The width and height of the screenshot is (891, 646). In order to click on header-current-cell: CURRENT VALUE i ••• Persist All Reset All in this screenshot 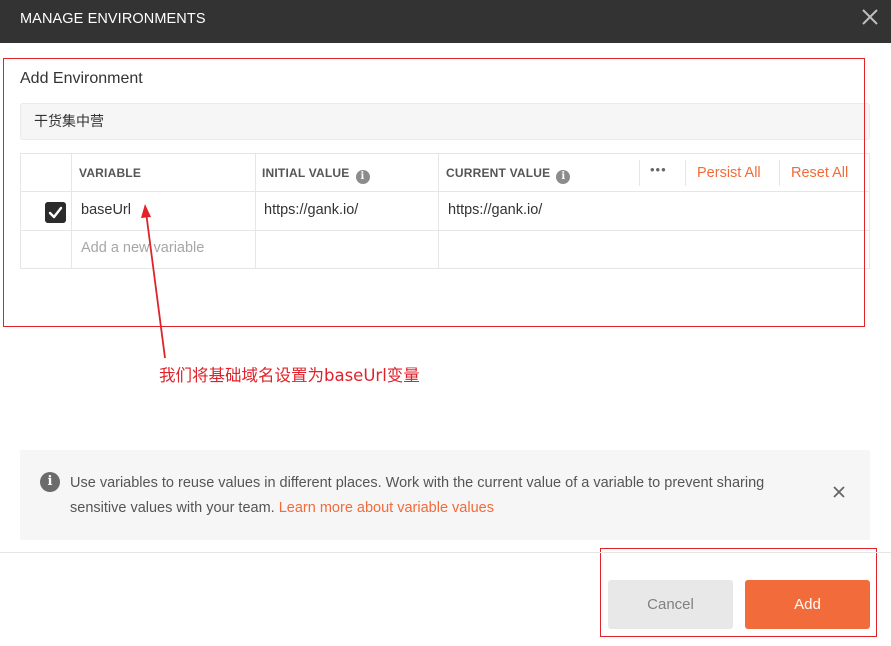, I will do `click(654, 173)`.